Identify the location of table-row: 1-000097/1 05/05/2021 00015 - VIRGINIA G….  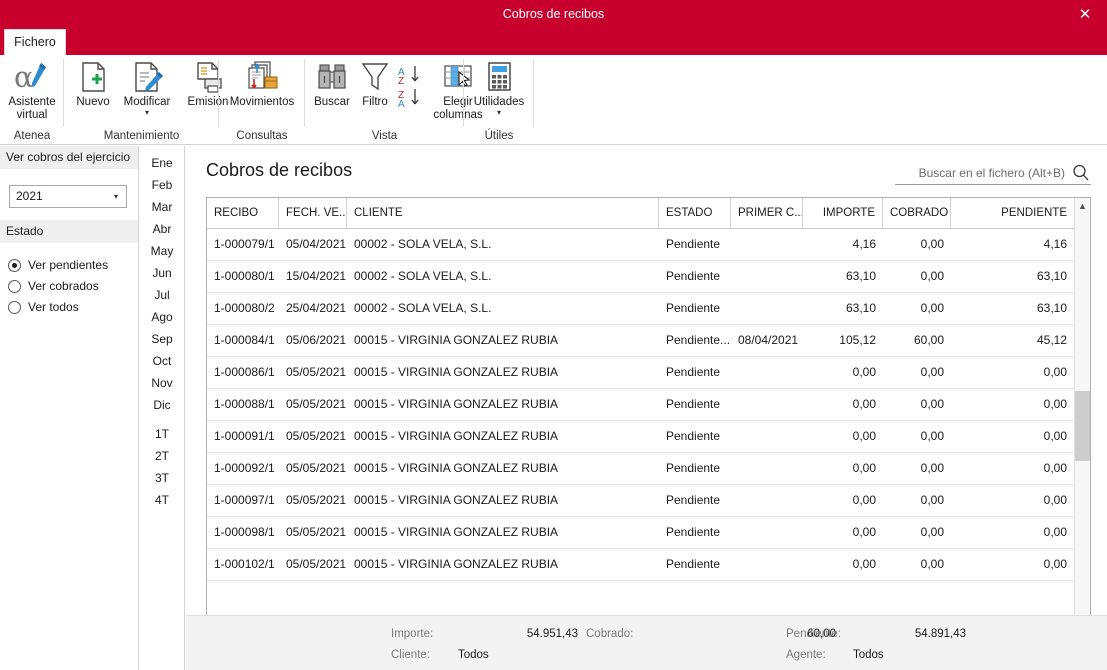
(640, 500).